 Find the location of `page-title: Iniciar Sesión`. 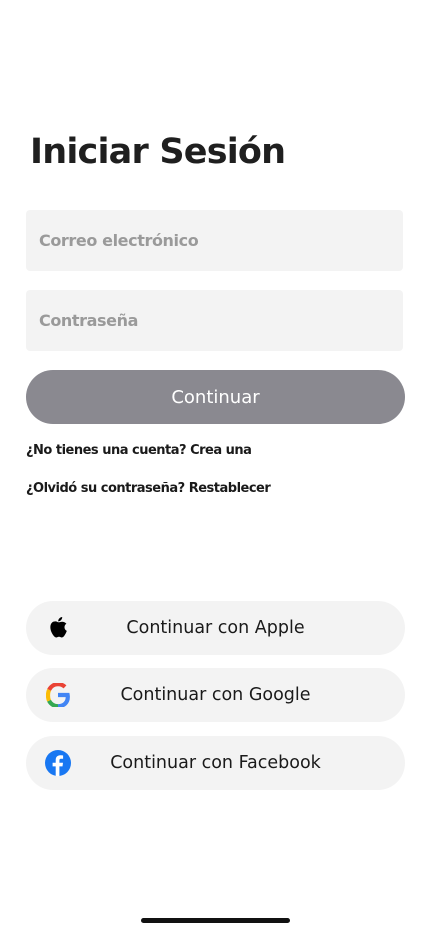

page-title: Iniciar Sesión is located at coordinates (158, 152).